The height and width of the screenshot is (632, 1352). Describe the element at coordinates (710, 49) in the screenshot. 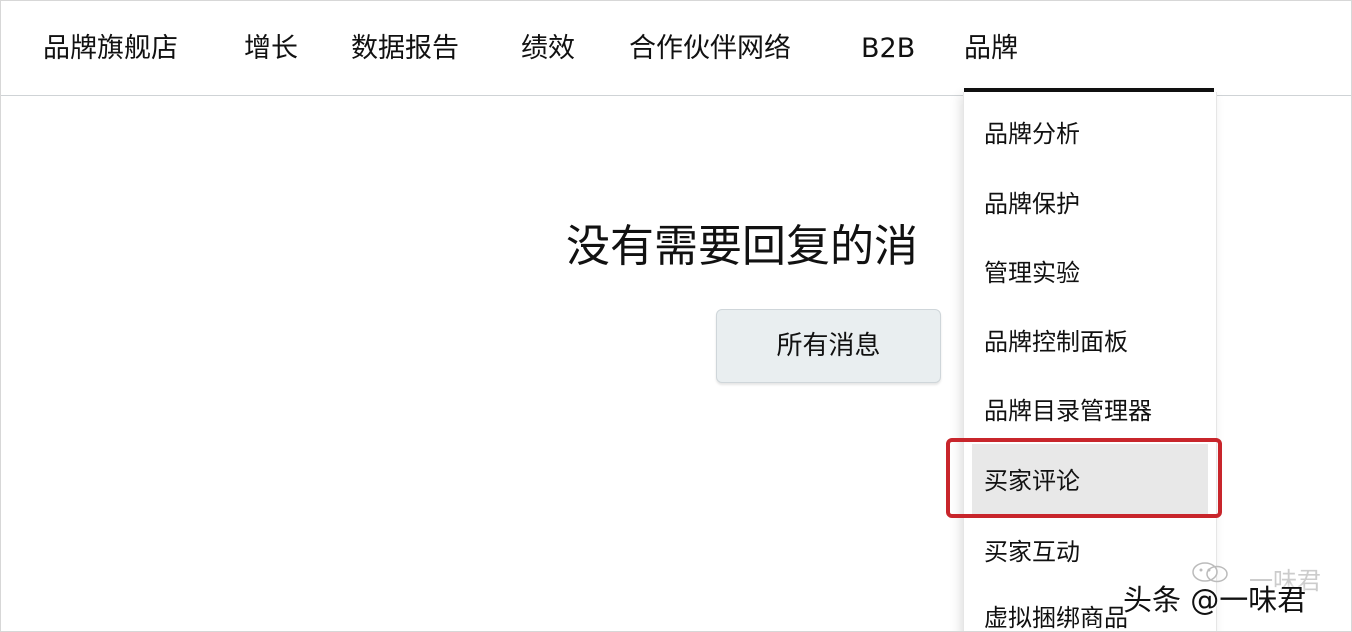

I see `nav-item-partner-network: 合作伙伴网络` at that location.